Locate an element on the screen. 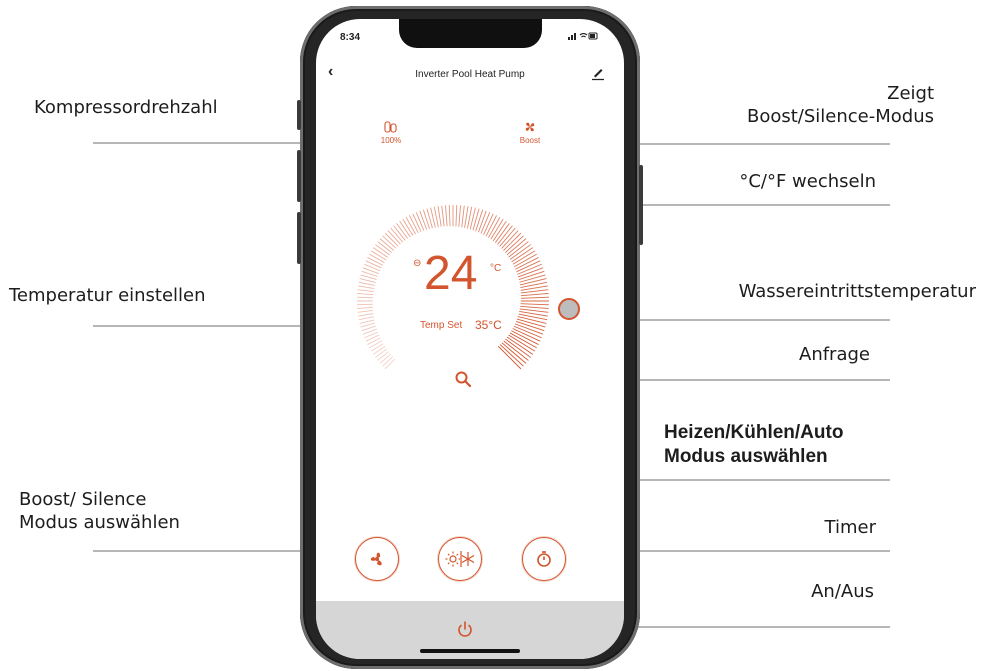  compressor-speed-display: 100% is located at coordinates (391, 132).